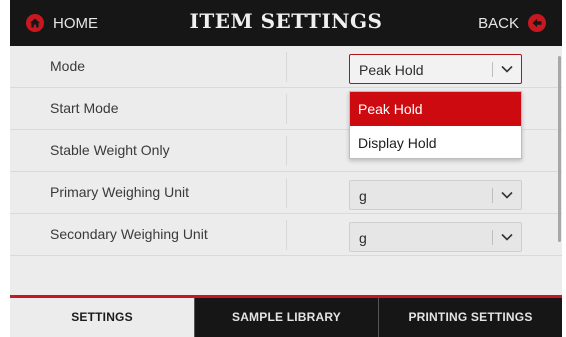 The image size is (566, 337). Describe the element at coordinates (537, 23) in the screenshot. I see `back-arrow-icon` at that location.